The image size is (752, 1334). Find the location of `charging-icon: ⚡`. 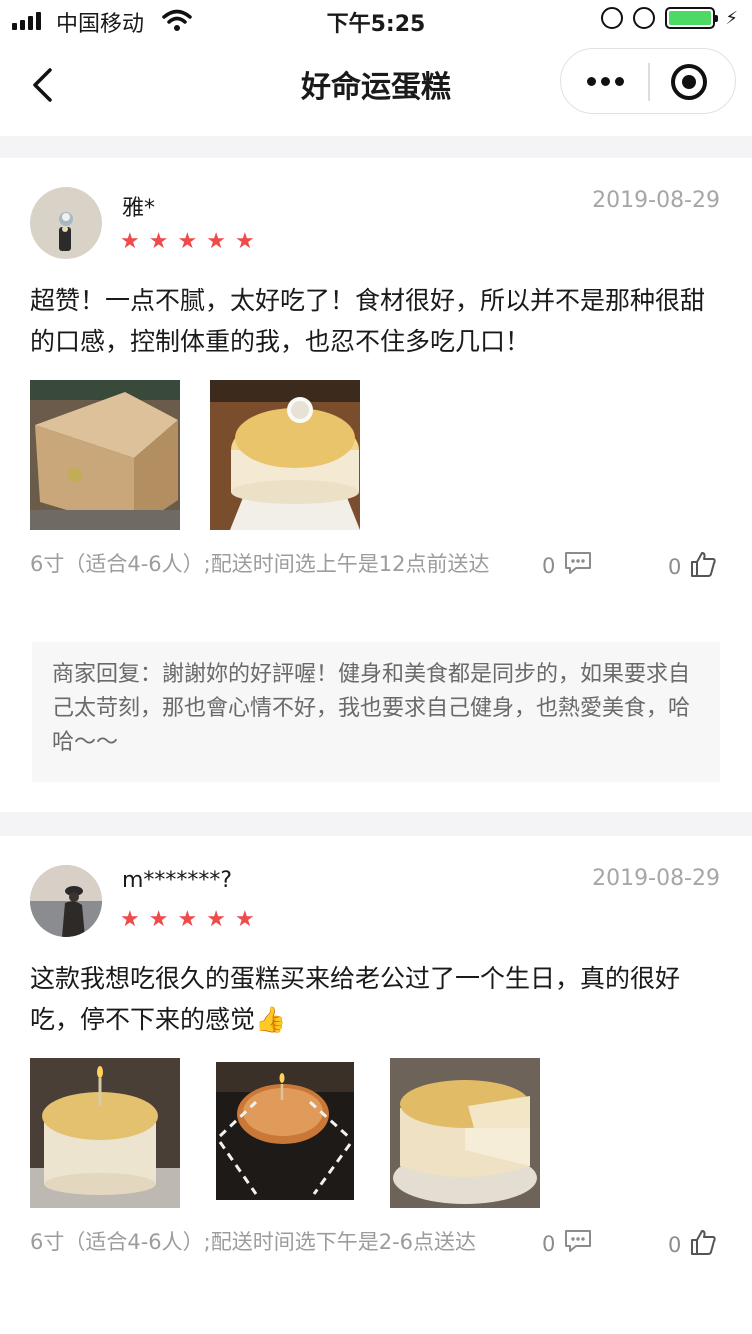

charging-icon: ⚡ is located at coordinates (731, 18).